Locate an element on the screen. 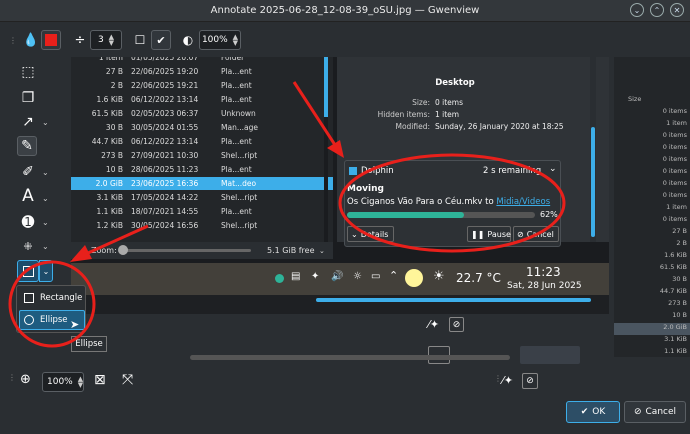  annotation-ellipse-menu is located at coordinates (52, 304).